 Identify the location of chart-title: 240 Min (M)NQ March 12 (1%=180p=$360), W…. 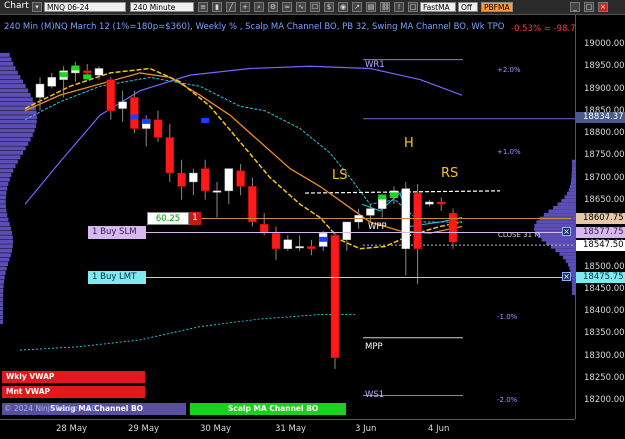
(254, 27).